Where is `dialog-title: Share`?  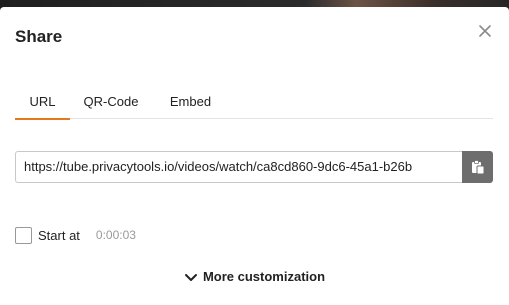
dialog-title: Share is located at coordinates (39, 36).